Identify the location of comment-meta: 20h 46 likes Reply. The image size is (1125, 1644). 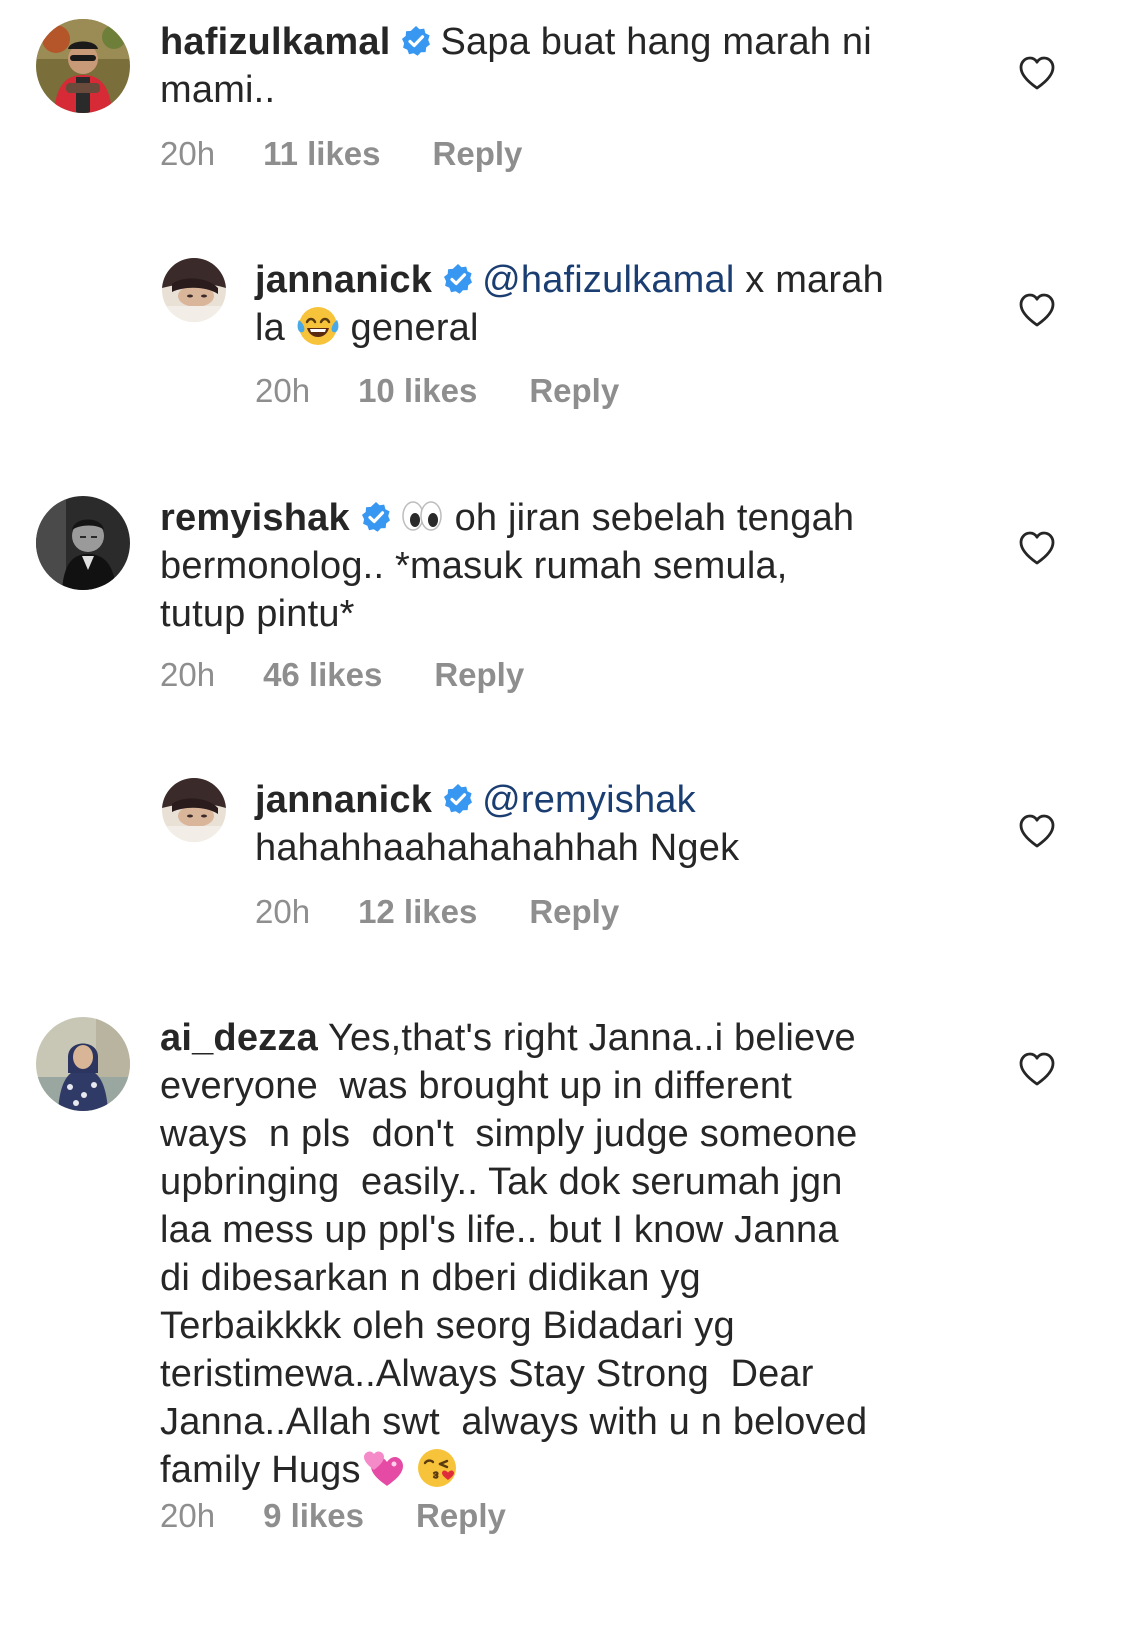
(342, 675).